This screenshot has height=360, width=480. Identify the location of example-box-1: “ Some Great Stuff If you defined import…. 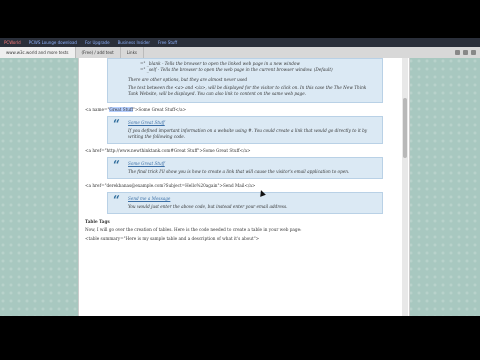
(245, 130).